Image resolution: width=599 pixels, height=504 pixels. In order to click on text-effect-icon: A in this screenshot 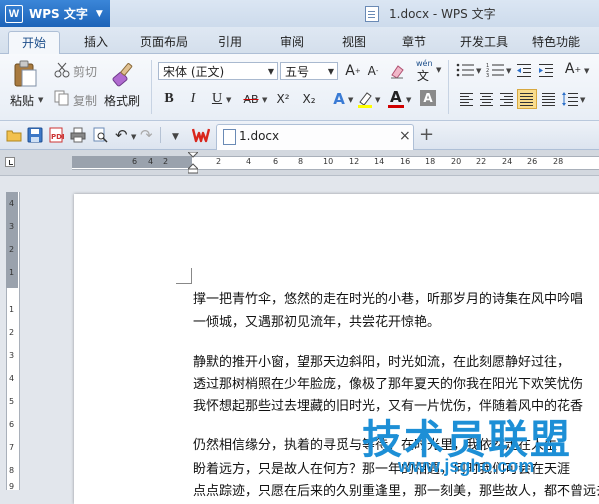, I will do `click(339, 99)`.